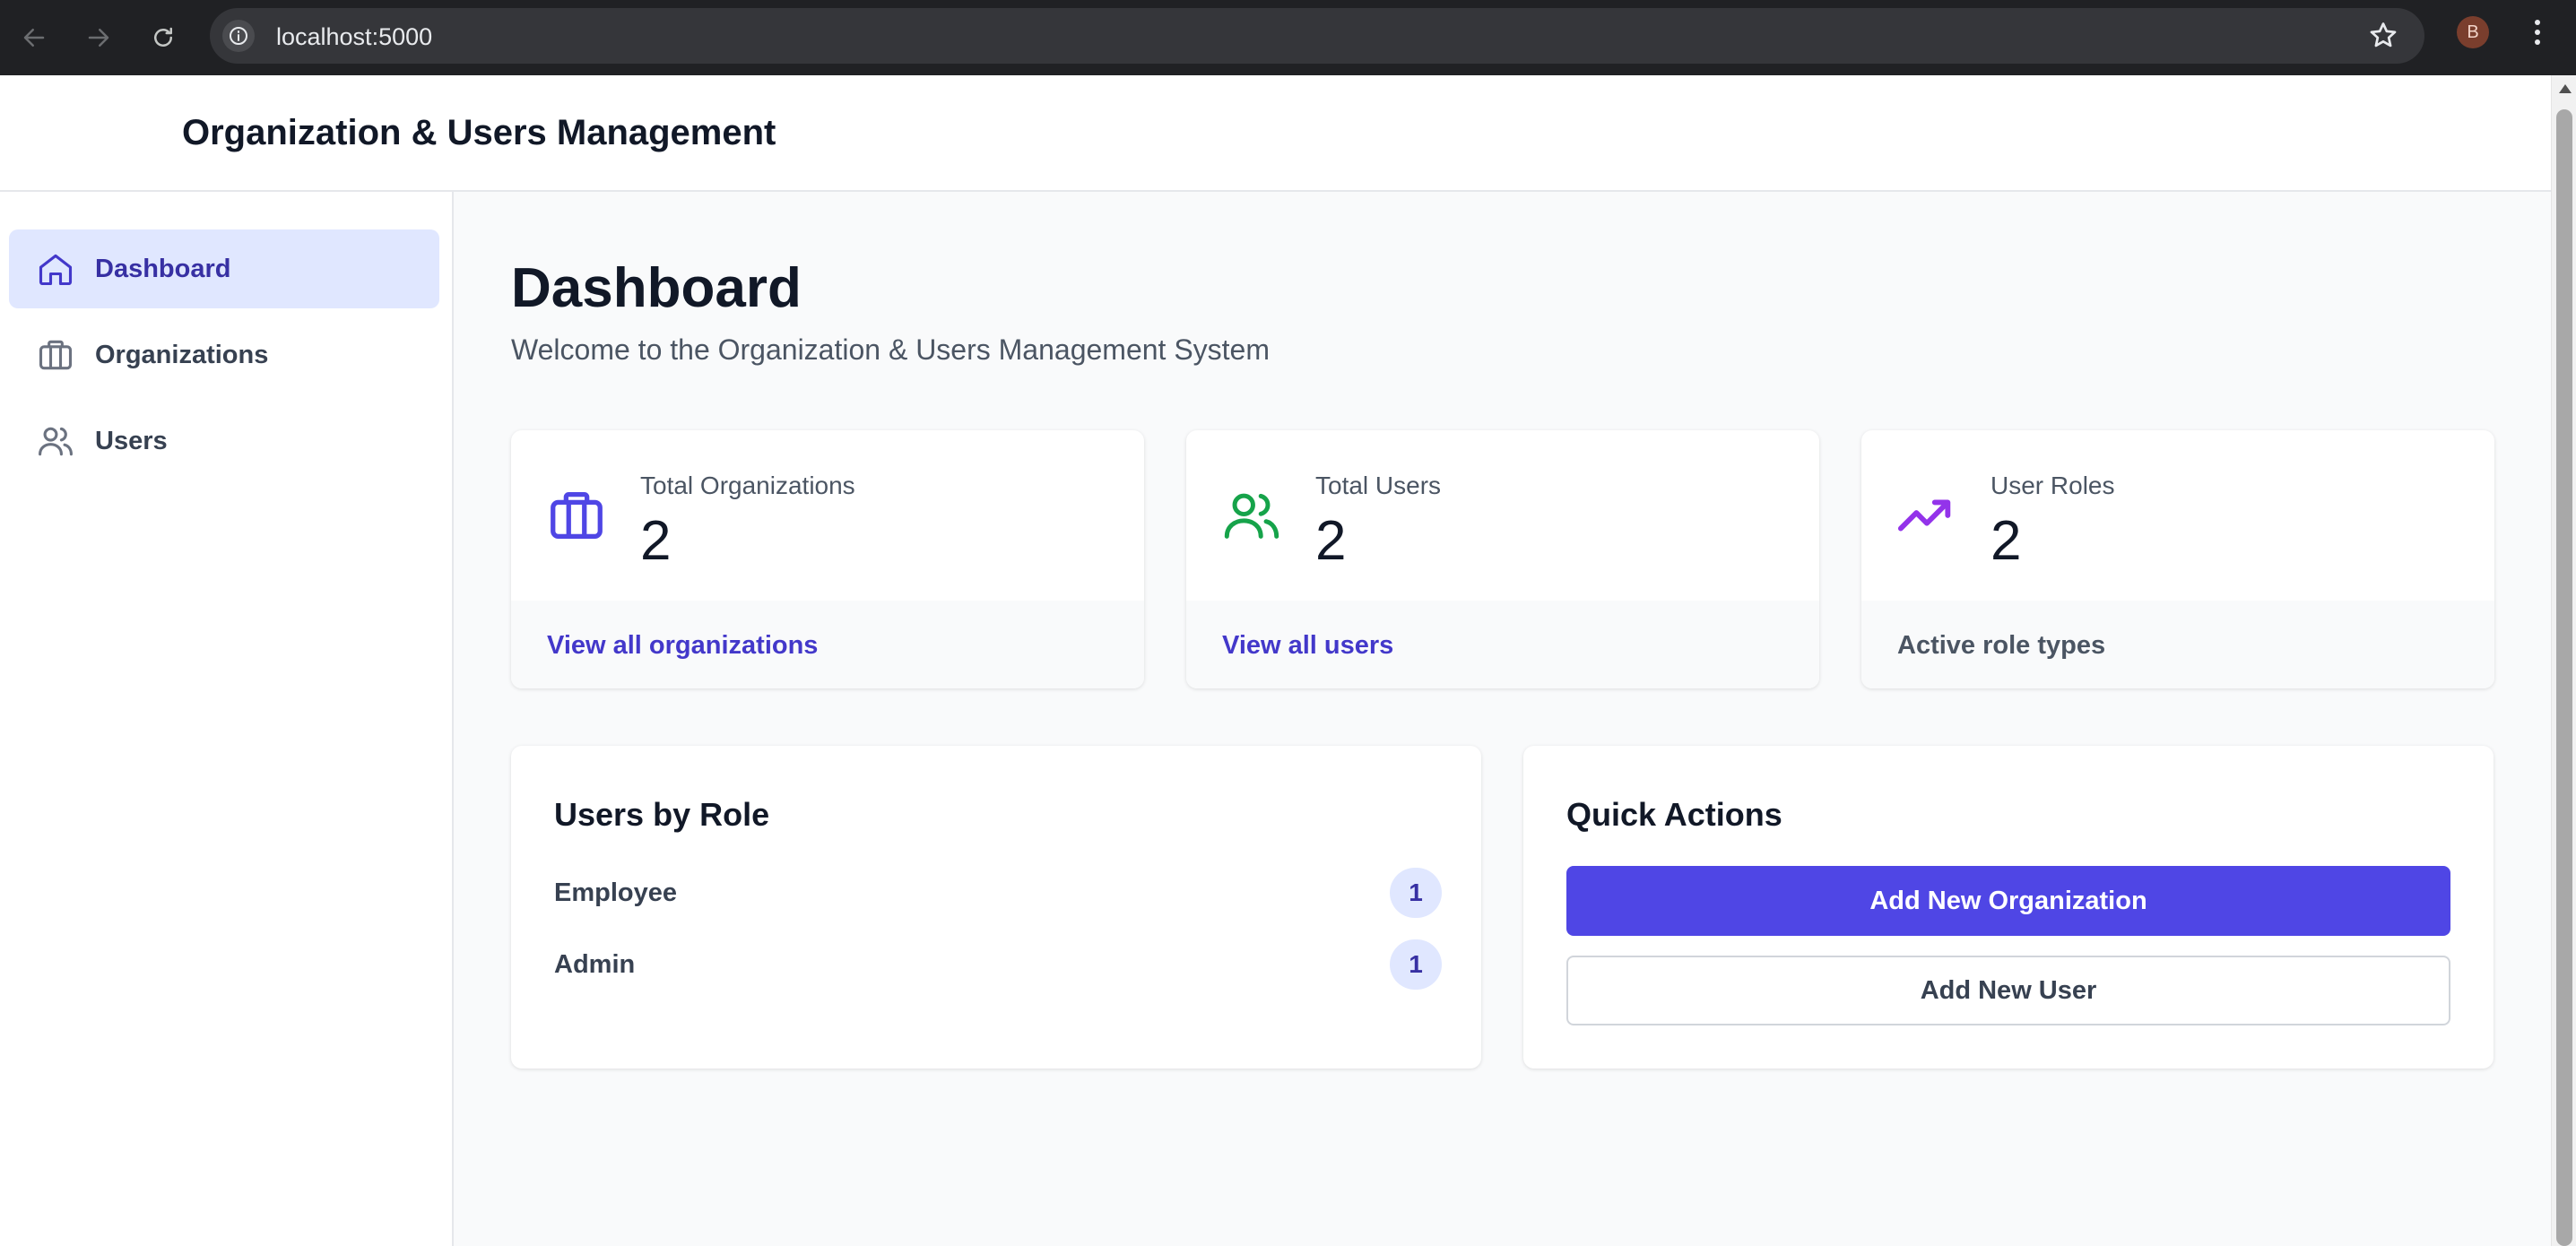  What do you see at coordinates (182, 355) in the screenshot?
I see `sidebar-item-label: Organizations` at bounding box center [182, 355].